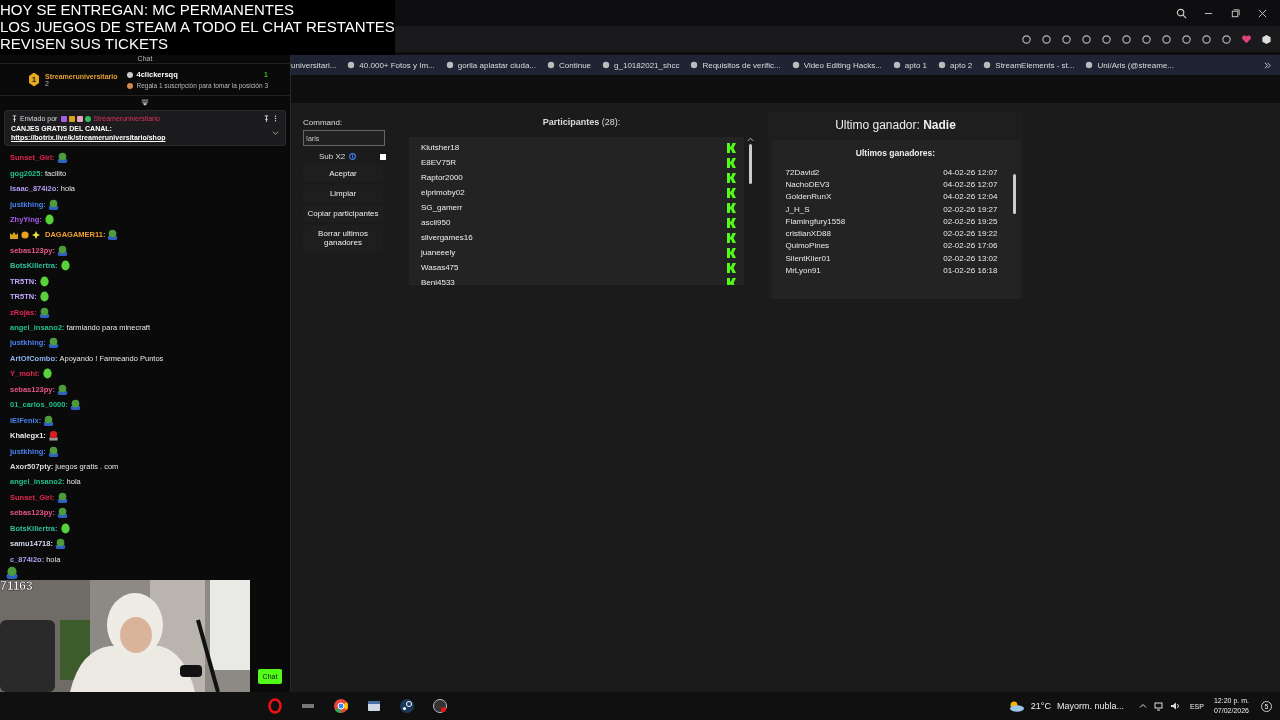 The image size is (1280, 720). What do you see at coordinates (895, 125) in the screenshot?
I see `last-winner-title: Ultimo ganador: Nadie` at bounding box center [895, 125].